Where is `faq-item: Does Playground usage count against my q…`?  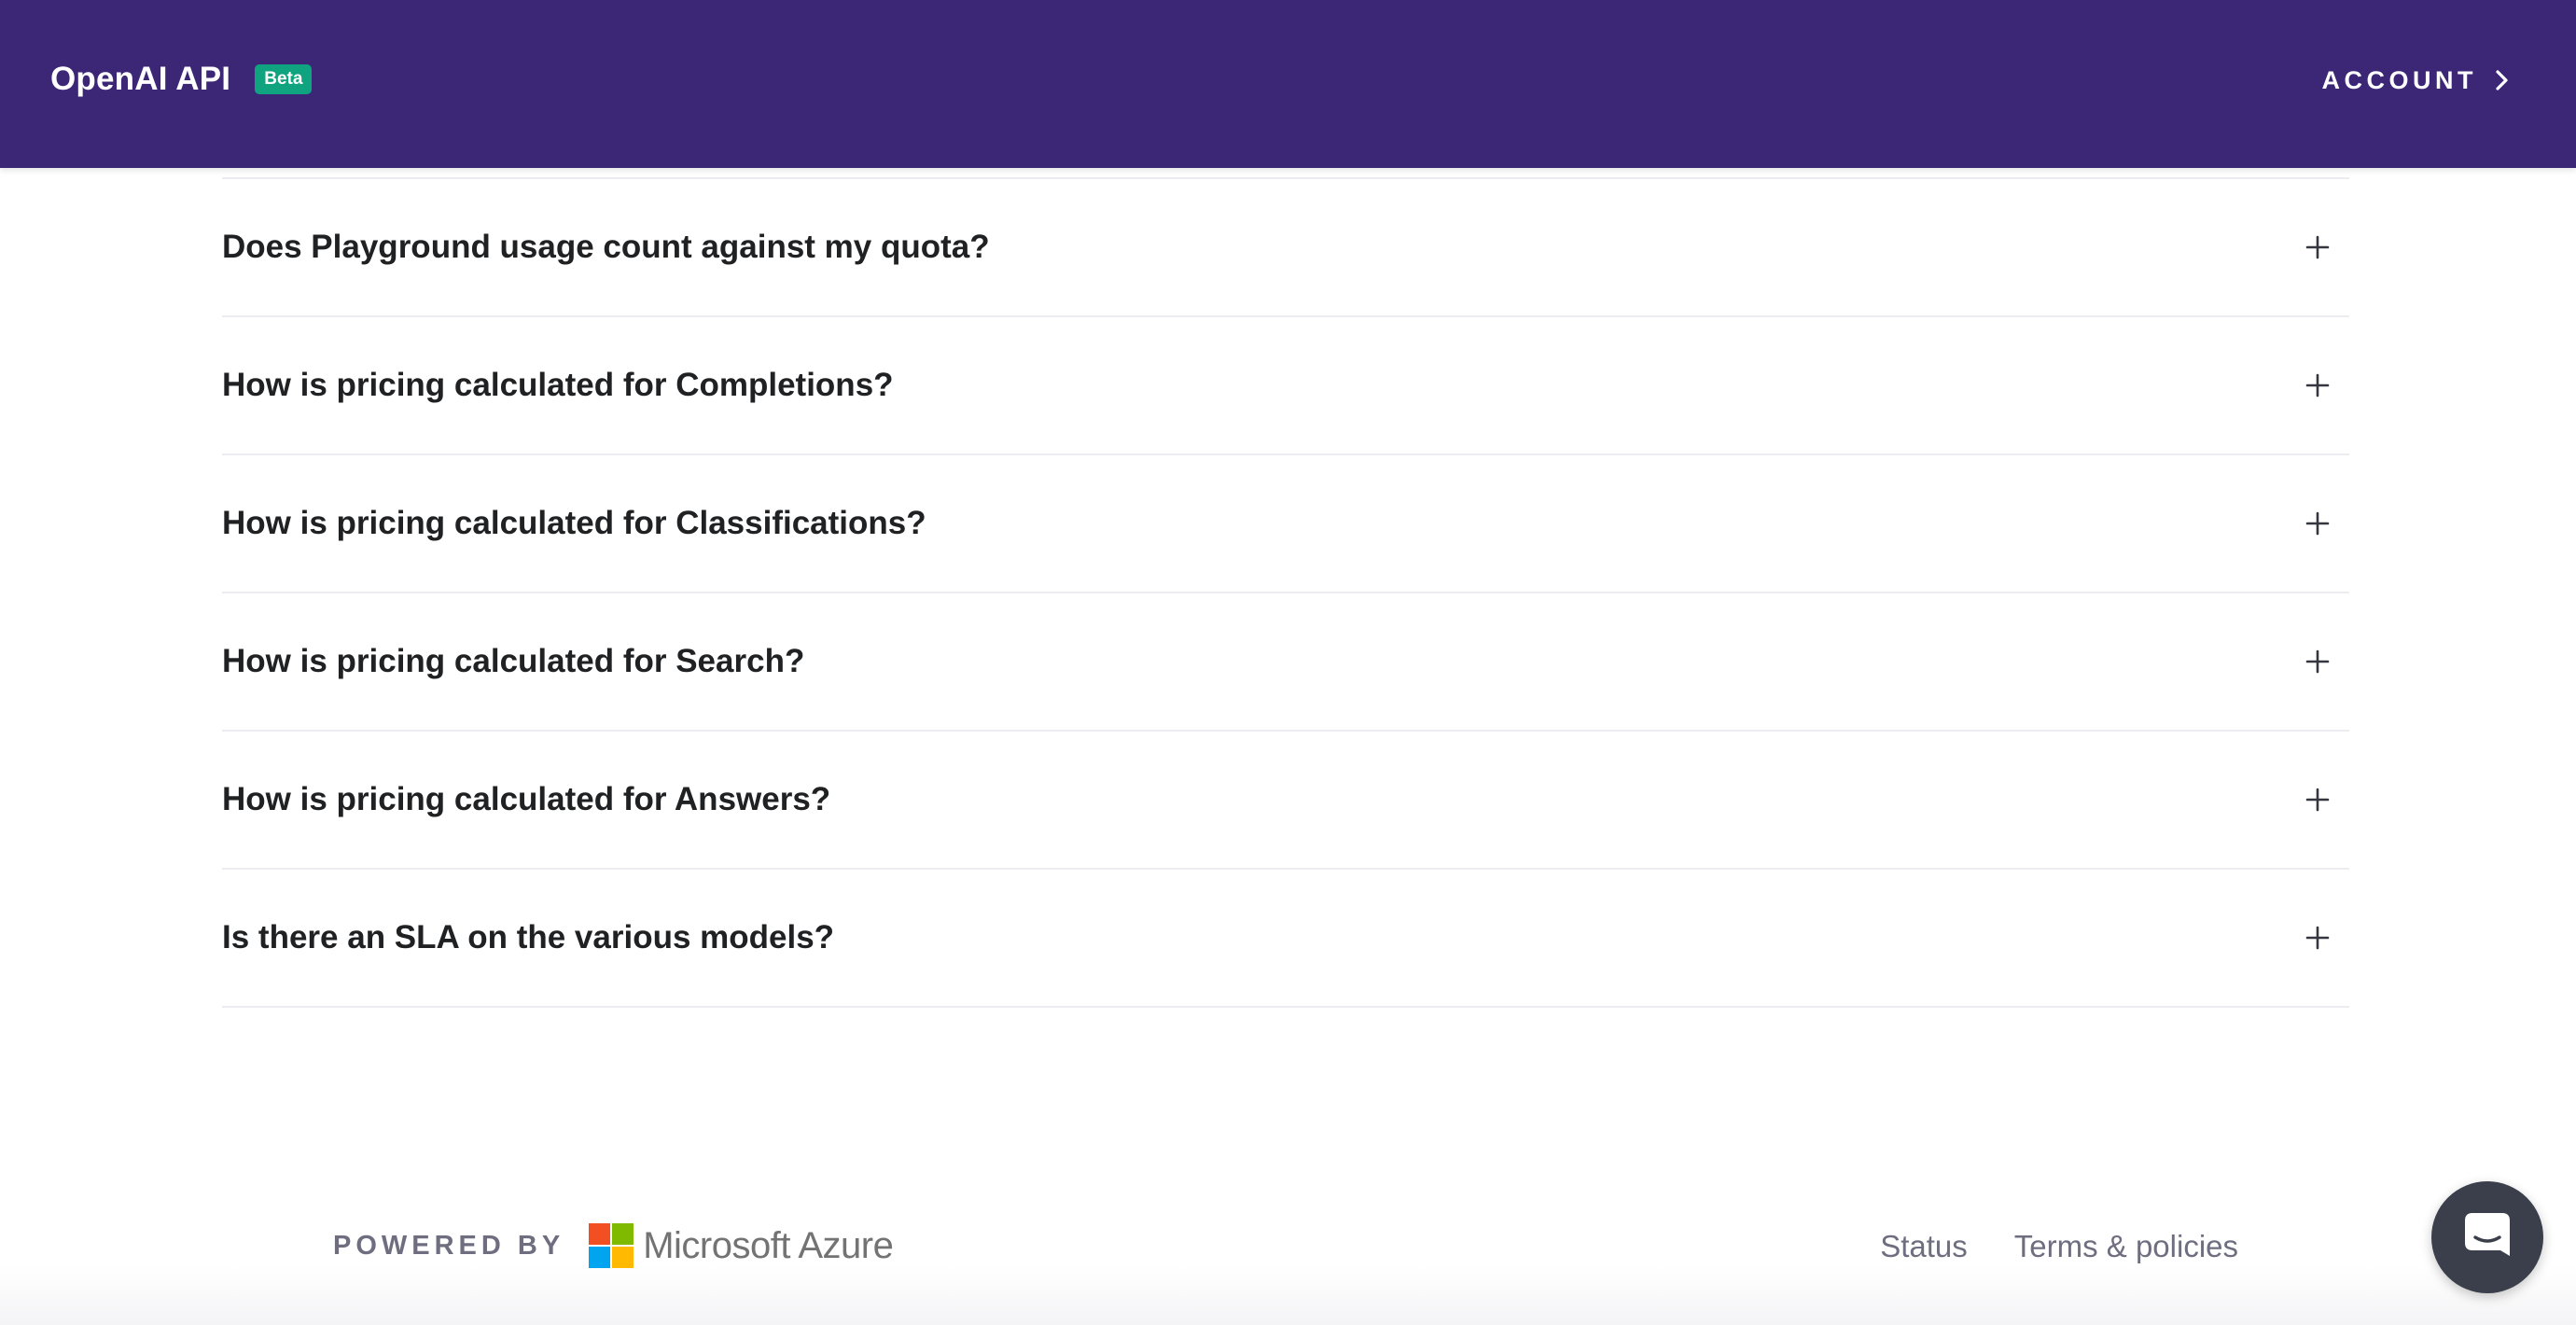
faq-item: Does Playground usage count against my q… is located at coordinates (1285, 248).